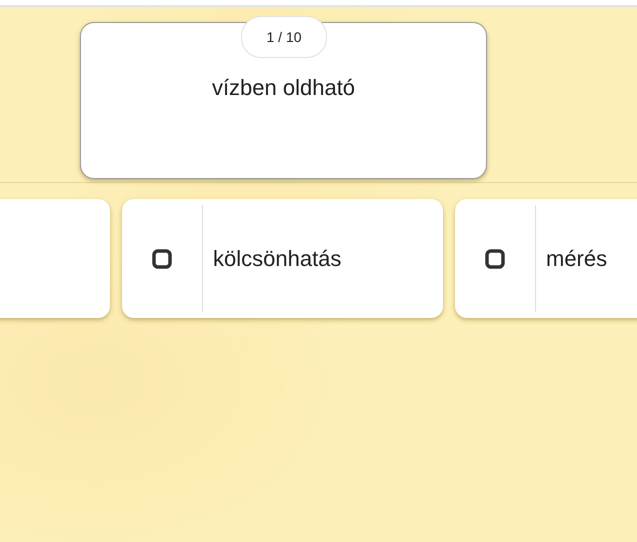  What do you see at coordinates (284, 37) in the screenshot?
I see `question-counter: 1 / 10` at bounding box center [284, 37].